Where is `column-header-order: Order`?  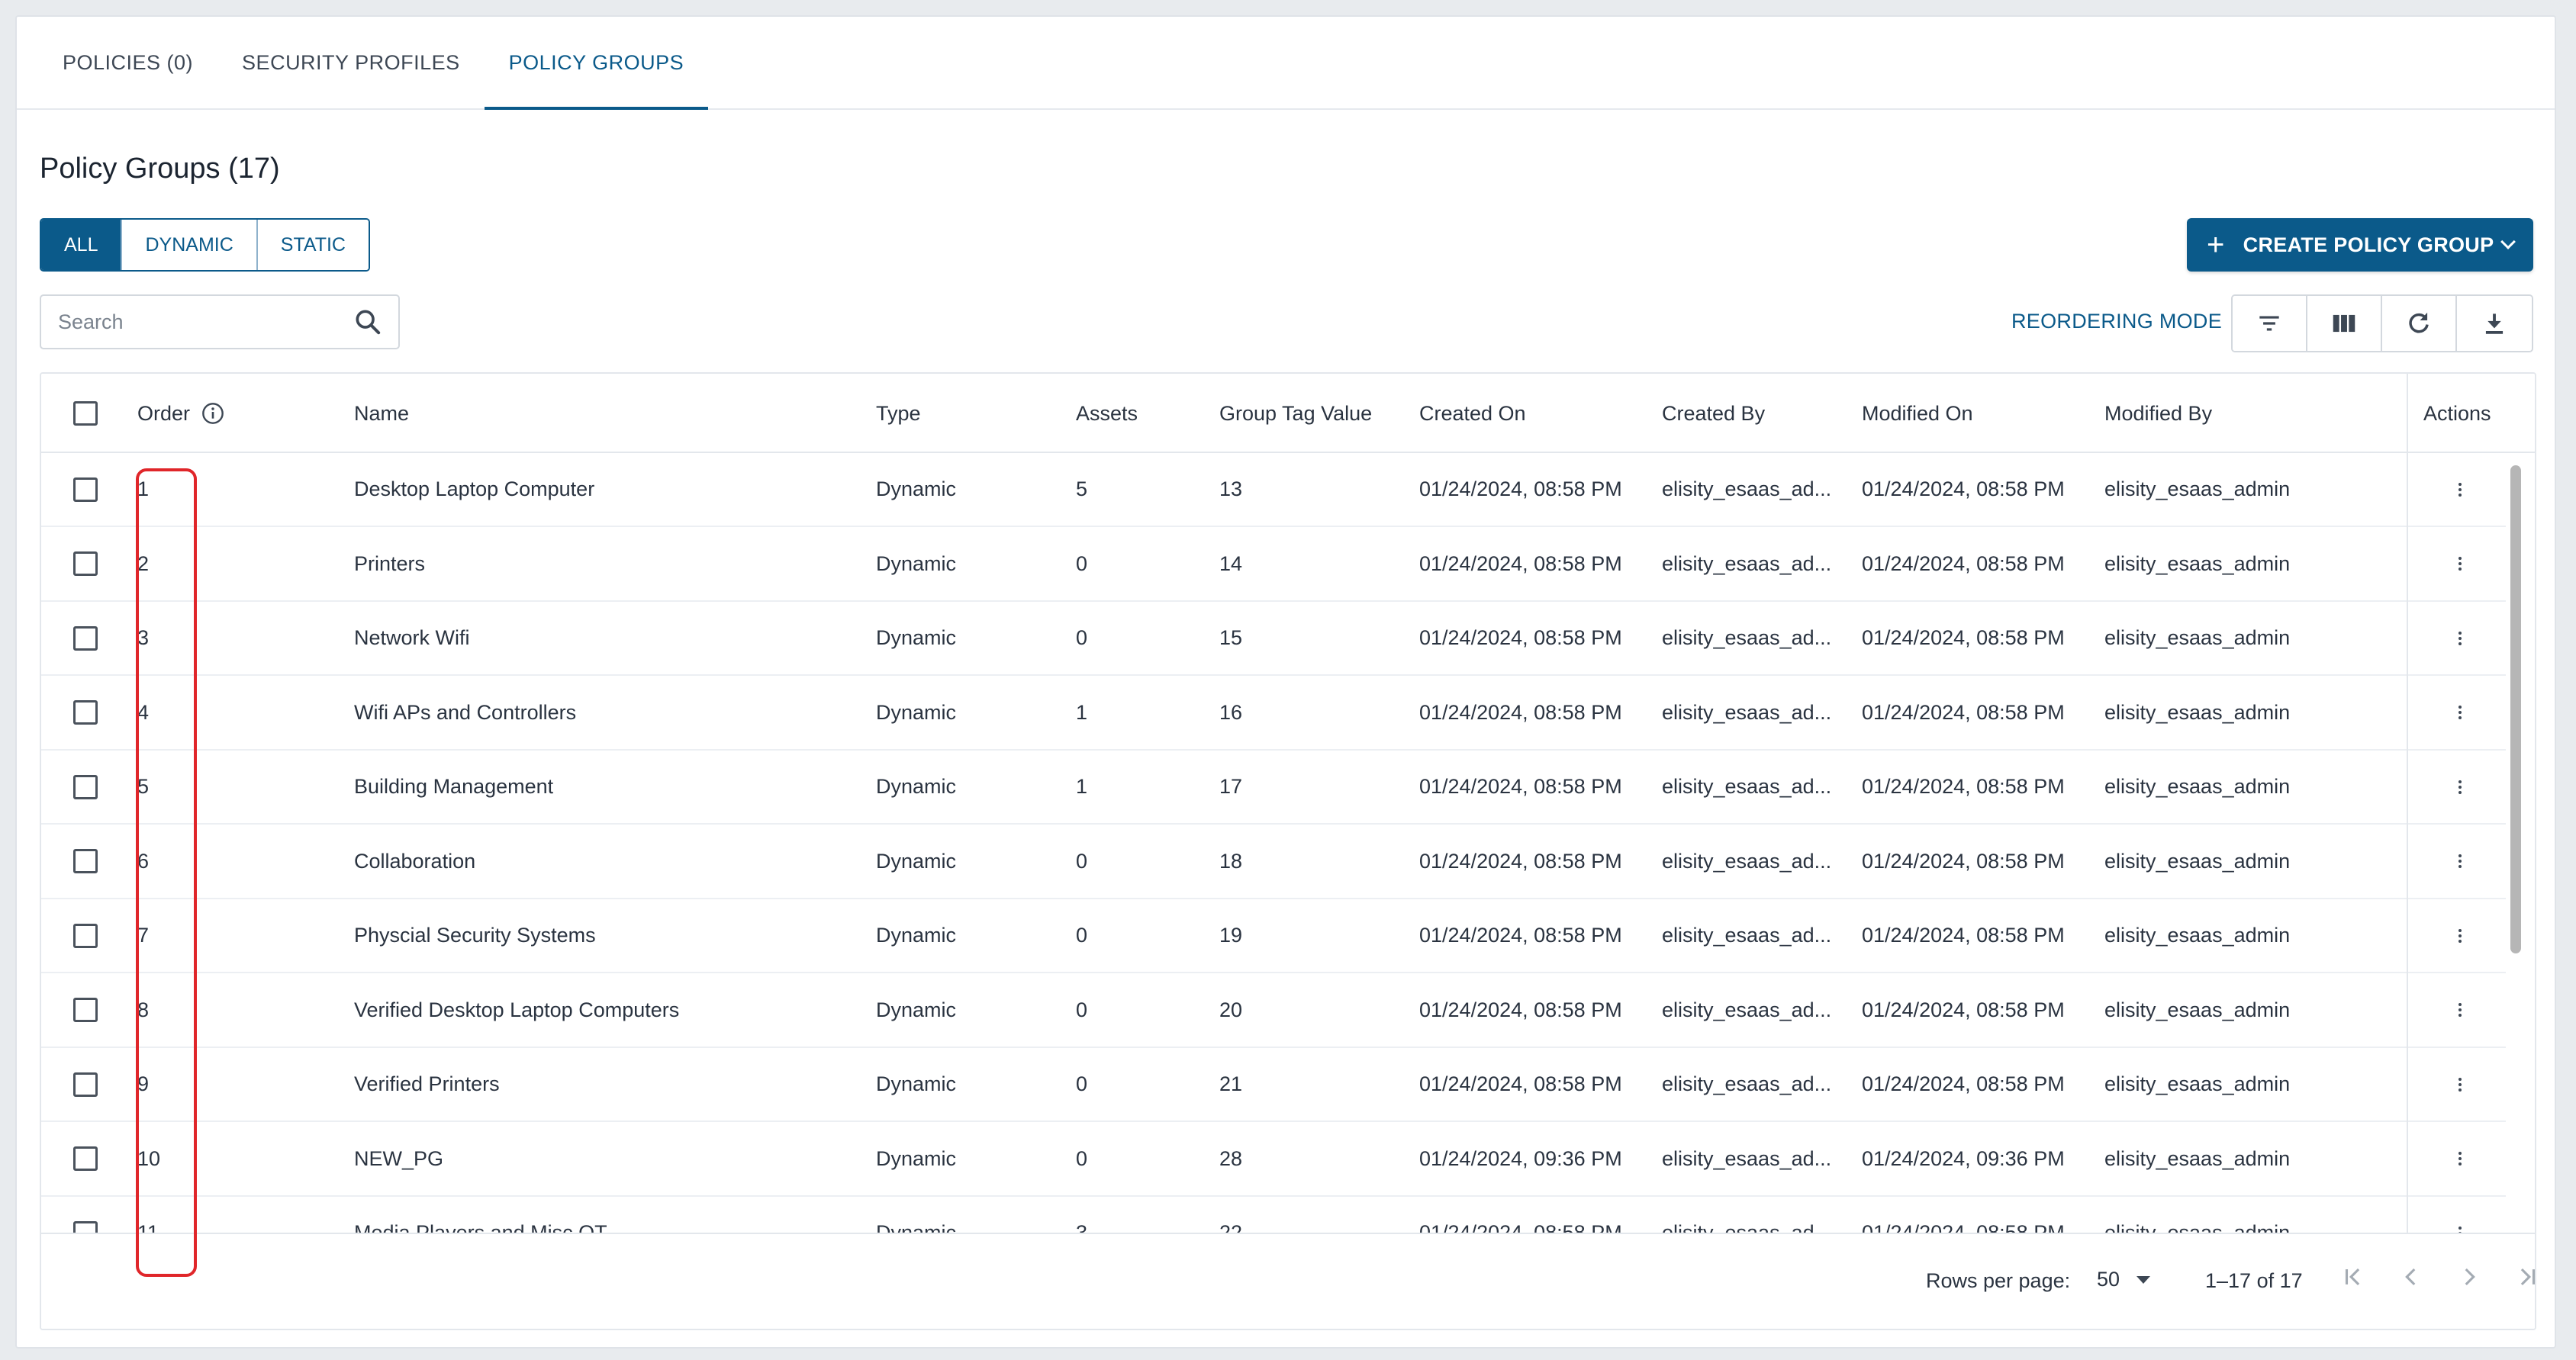 column-header-order: Order is located at coordinates (181, 413).